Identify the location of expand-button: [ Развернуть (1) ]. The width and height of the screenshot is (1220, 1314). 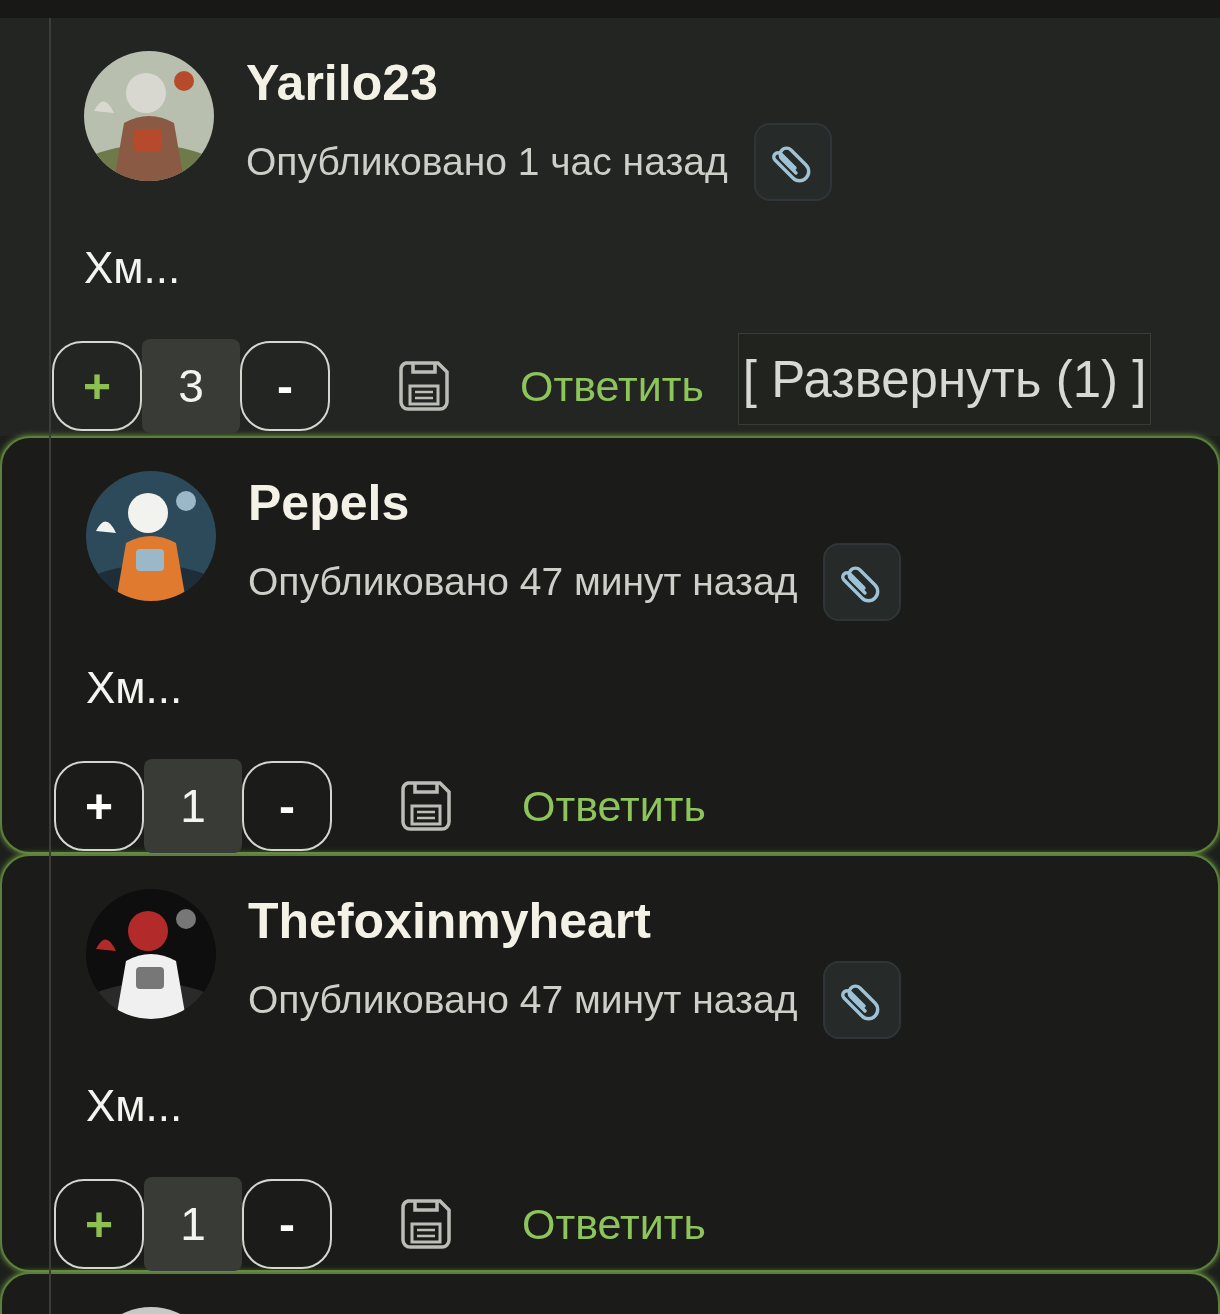
(944, 379).